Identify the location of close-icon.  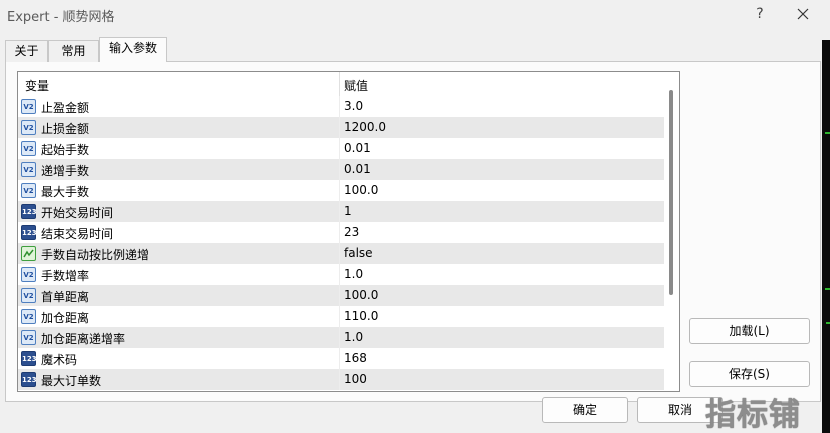
(803, 14).